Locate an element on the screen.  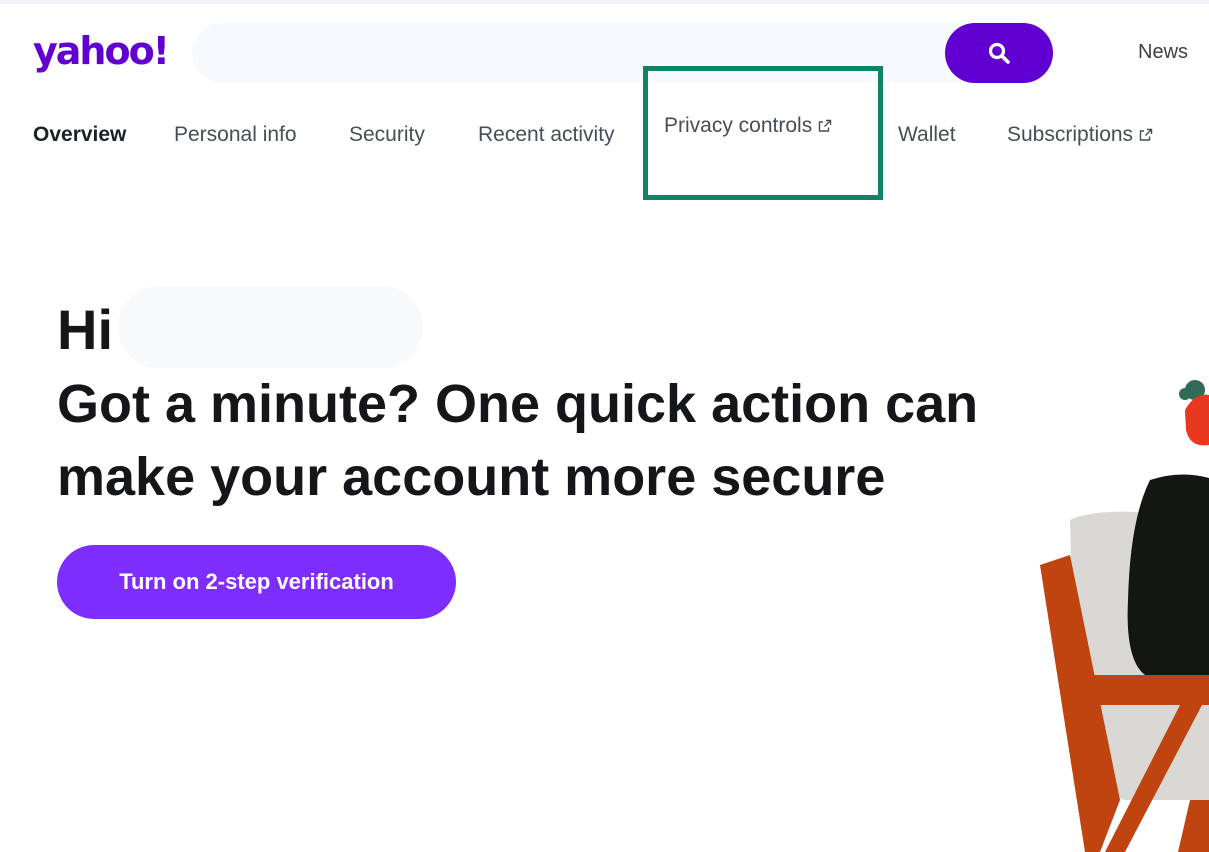
nav-security: Security is located at coordinates (387, 135).